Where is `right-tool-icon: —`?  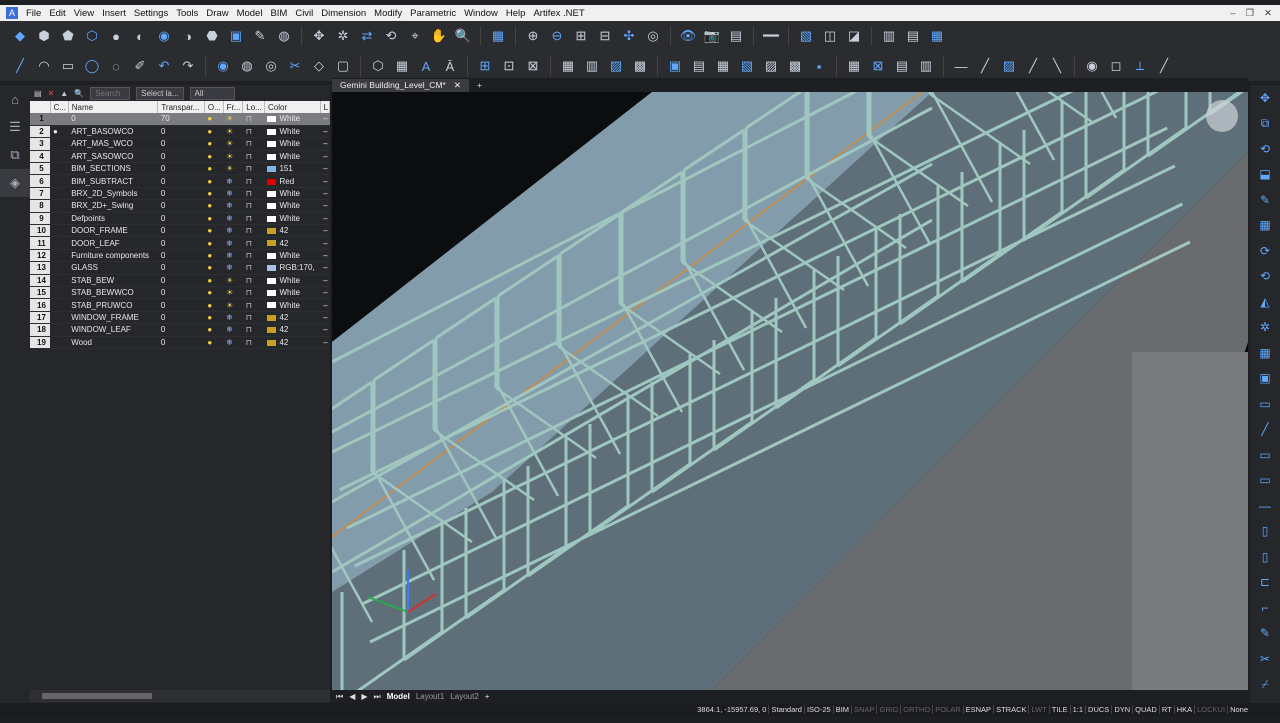 right-tool-icon: — is located at coordinates (1265, 506).